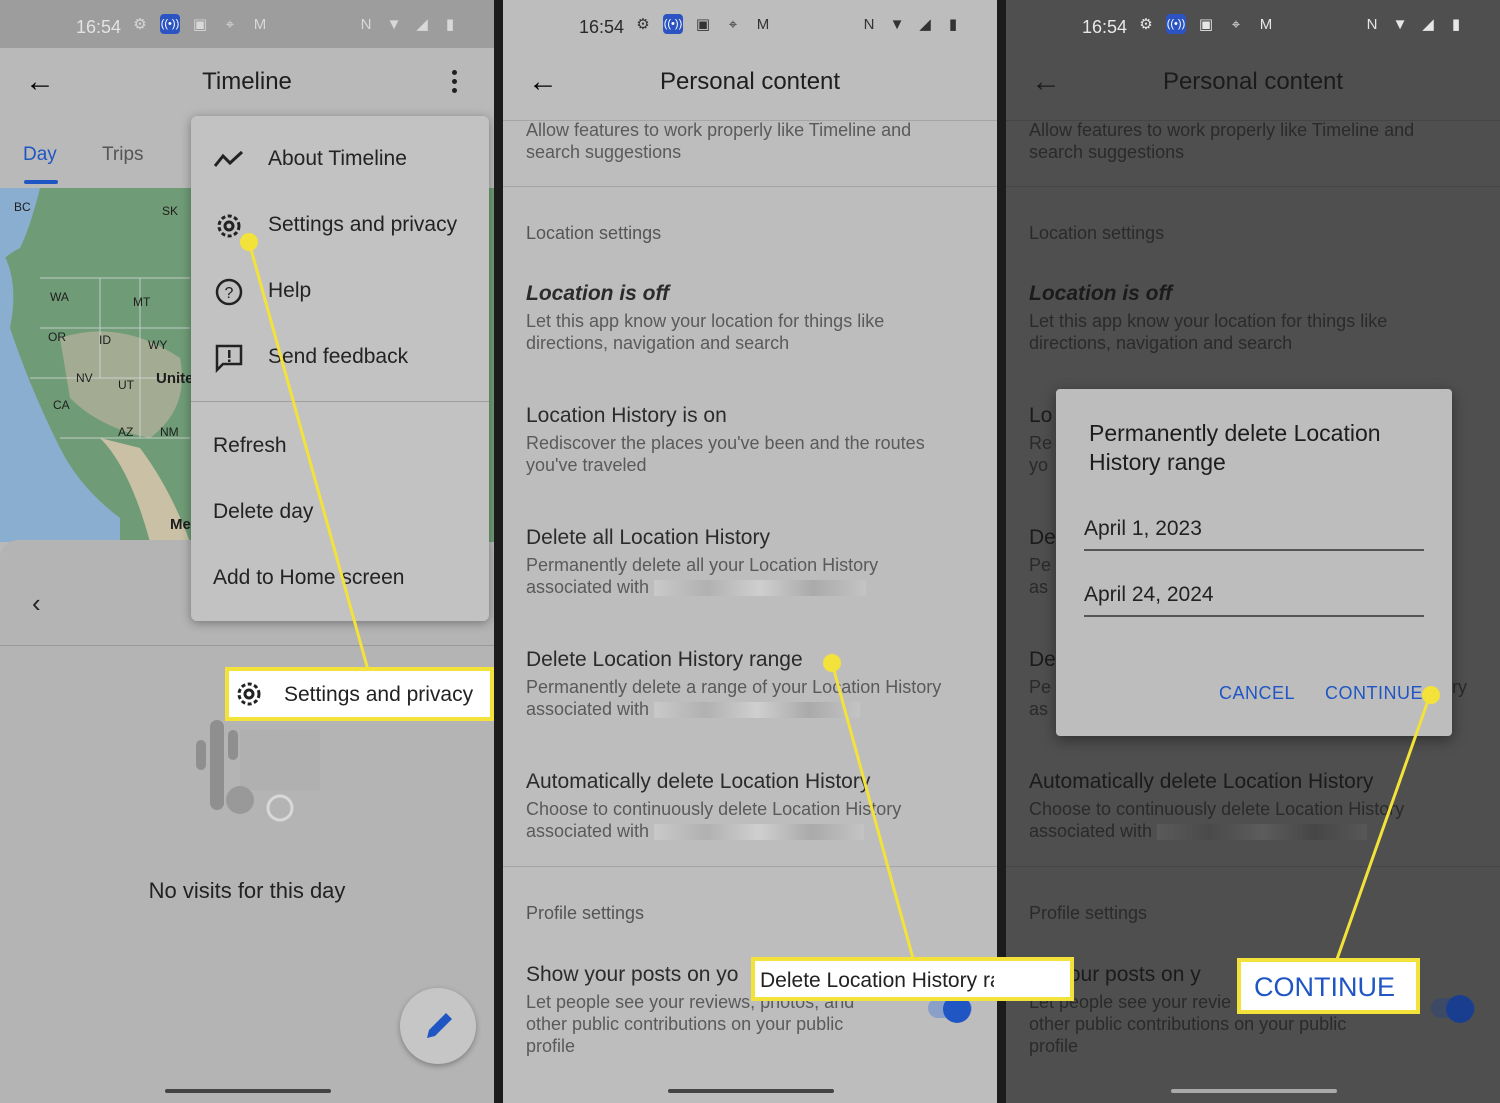 The image size is (1500, 1103). I want to click on start-date-field: April 1, 2023, so click(1254, 531).